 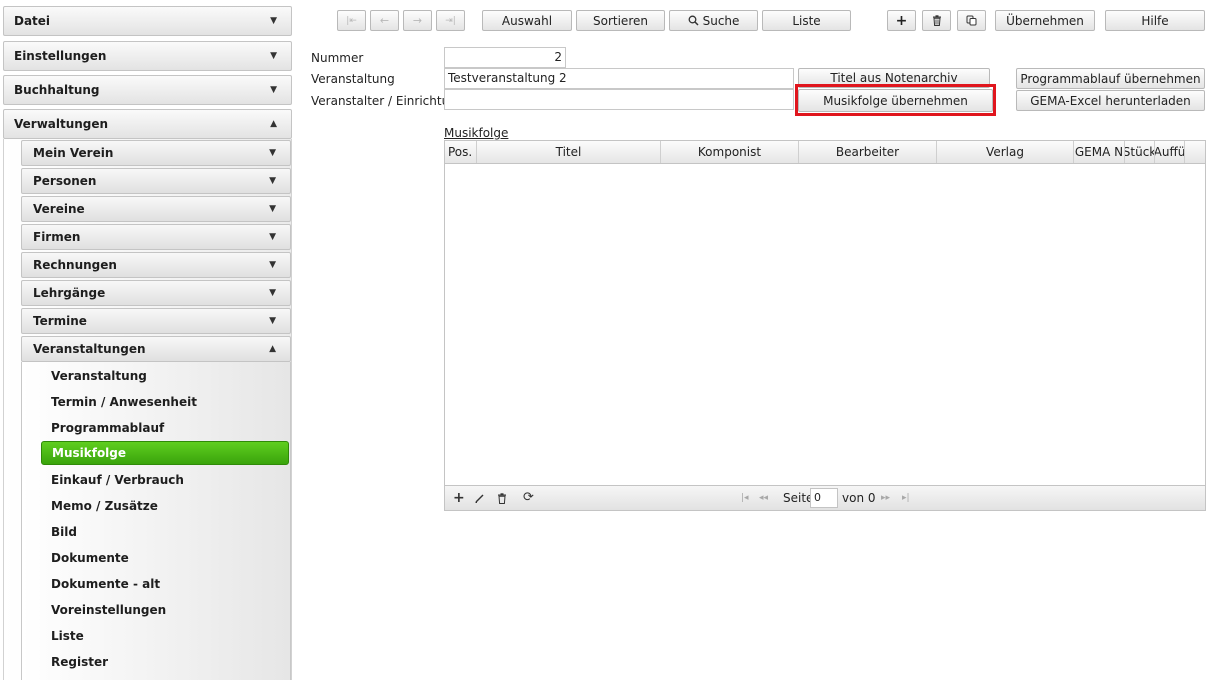 I want to click on arrow-right-icon: →, so click(x=417, y=20).